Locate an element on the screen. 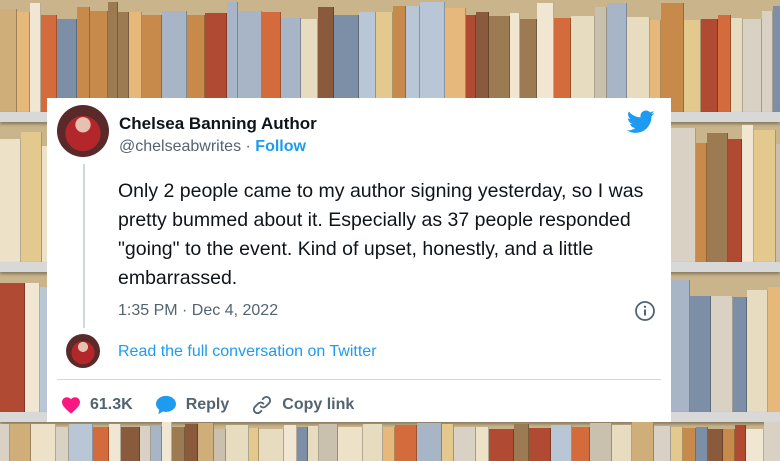 The height and width of the screenshot is (461, 780). tweet-timestamp: 1:35 PM · Dec 4, 2022 is located at coordinates (198, 311).